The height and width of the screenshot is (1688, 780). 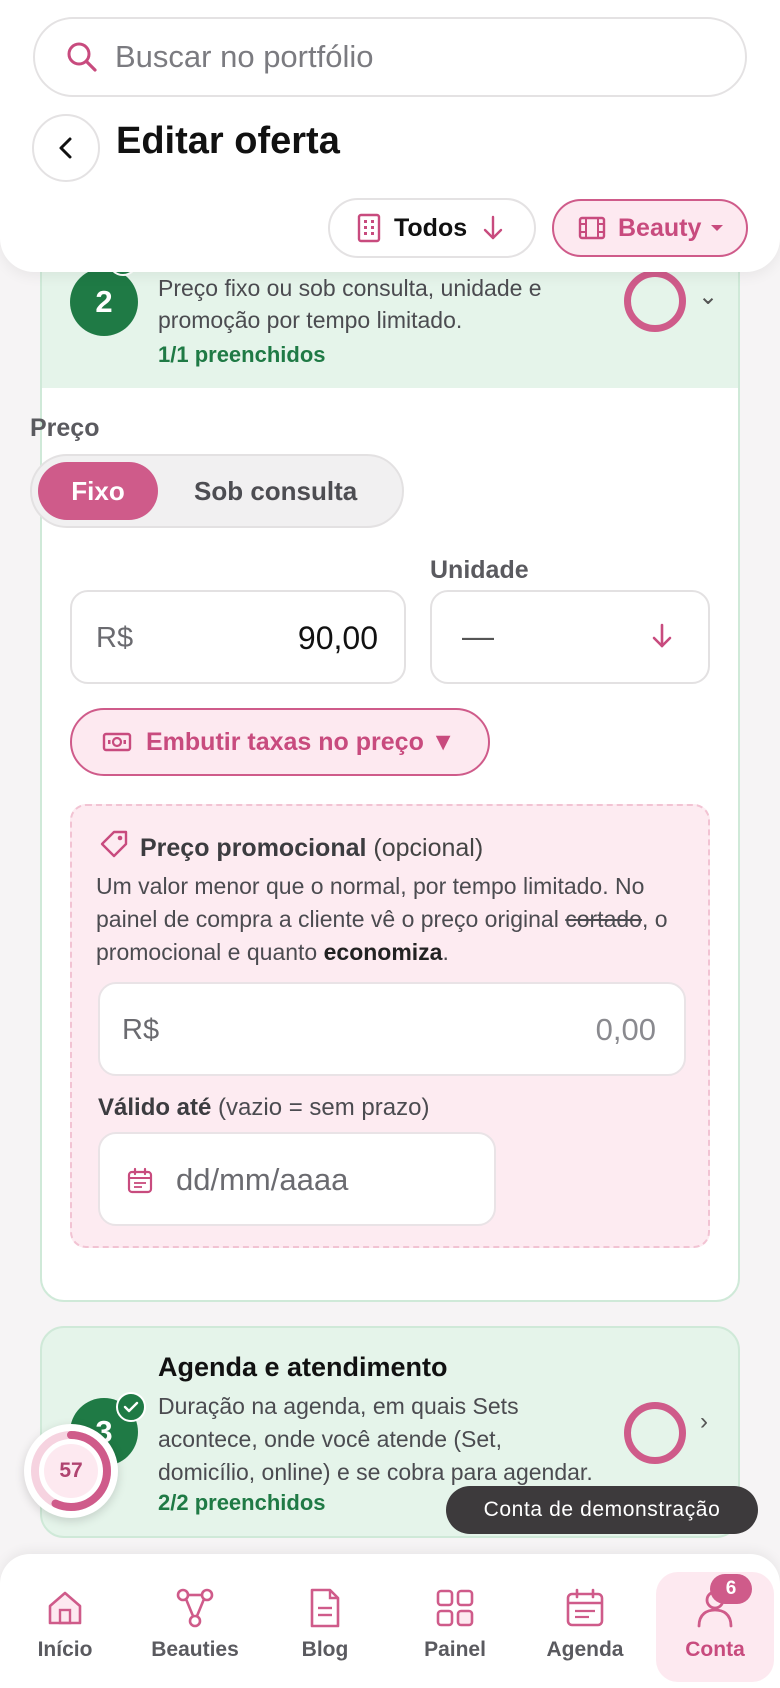 I want to click on nav-item-painel: Painel, so click(x=455, y=1621).